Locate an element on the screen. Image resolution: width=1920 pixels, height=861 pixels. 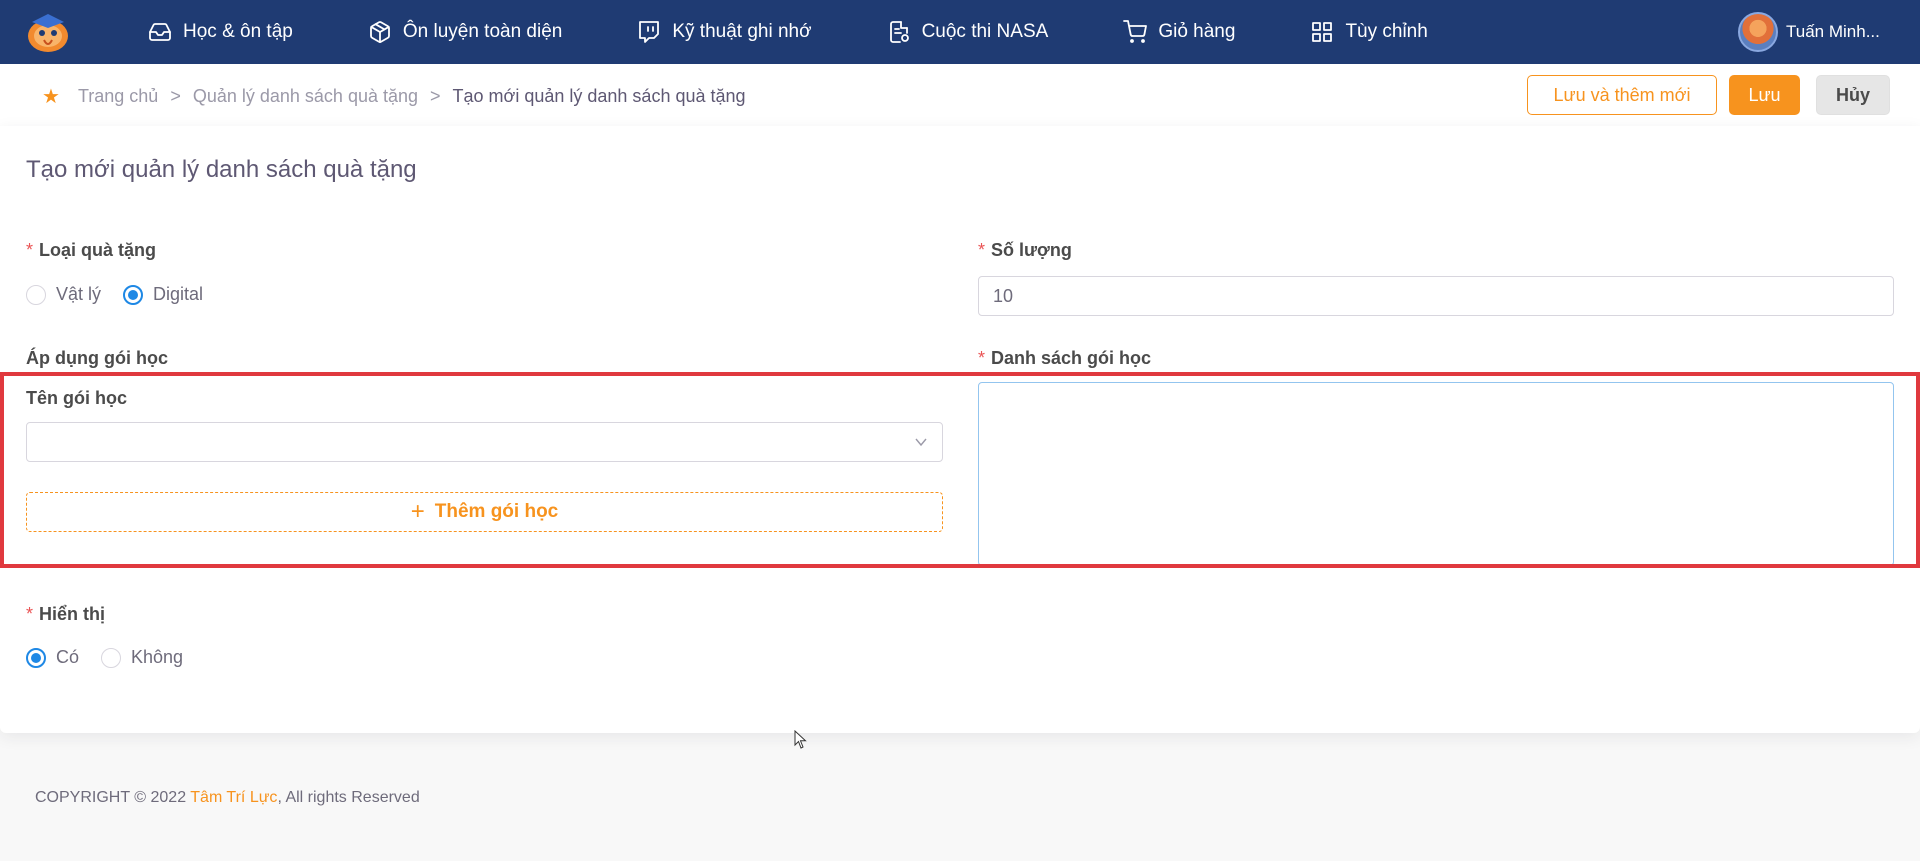
add-package-button: + Thêm gói học is located at coordinates (484, 512).